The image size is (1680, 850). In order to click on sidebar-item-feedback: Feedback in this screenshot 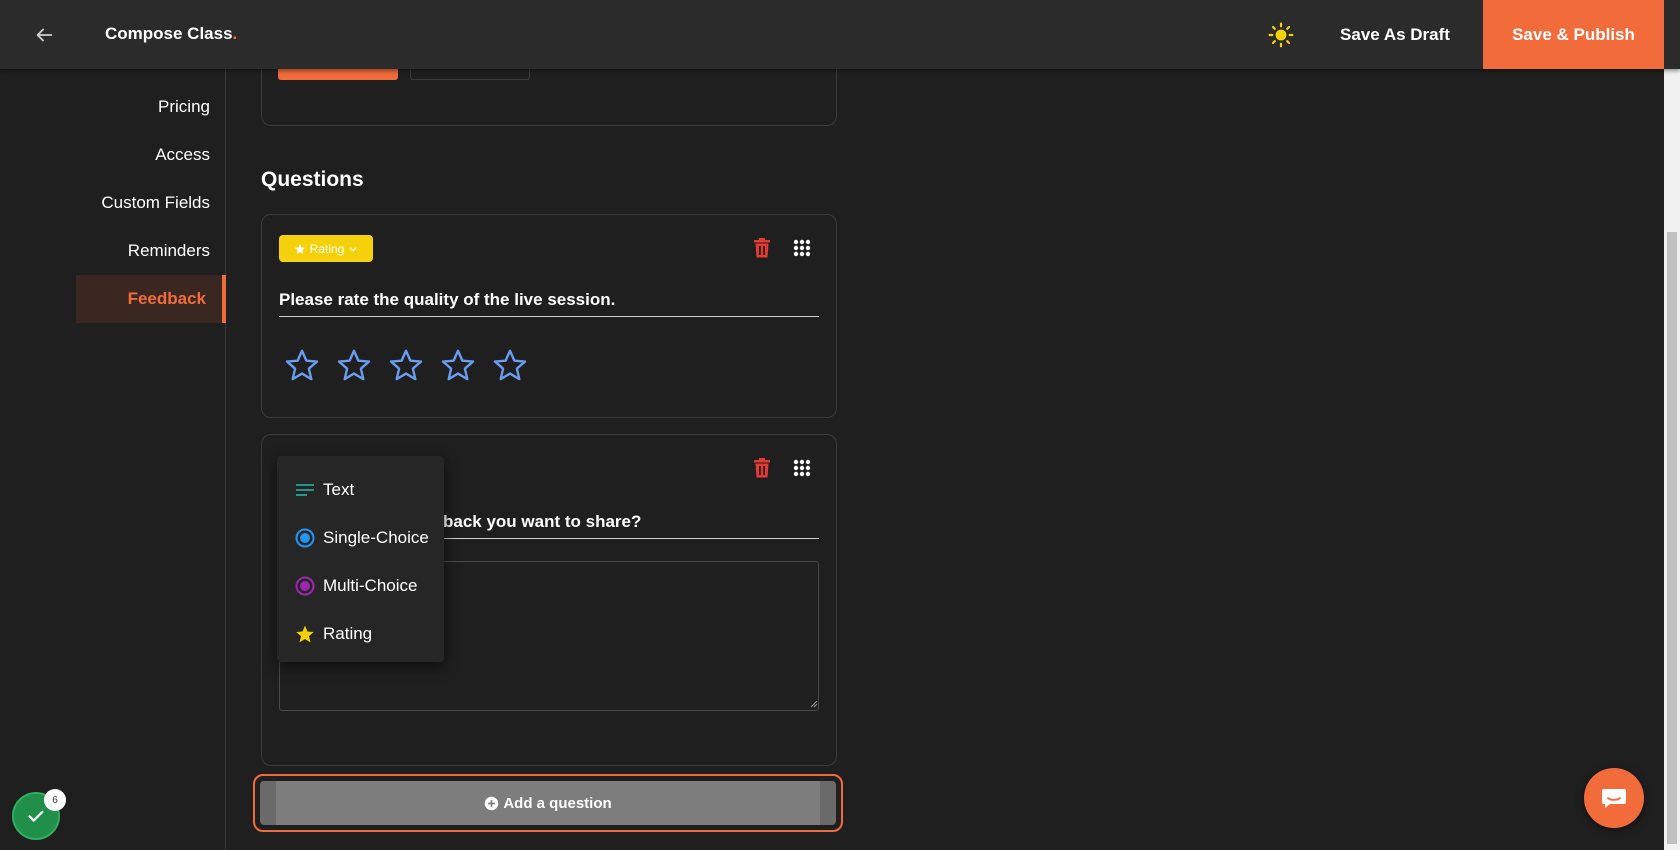, I will do `click(151, 299)`.